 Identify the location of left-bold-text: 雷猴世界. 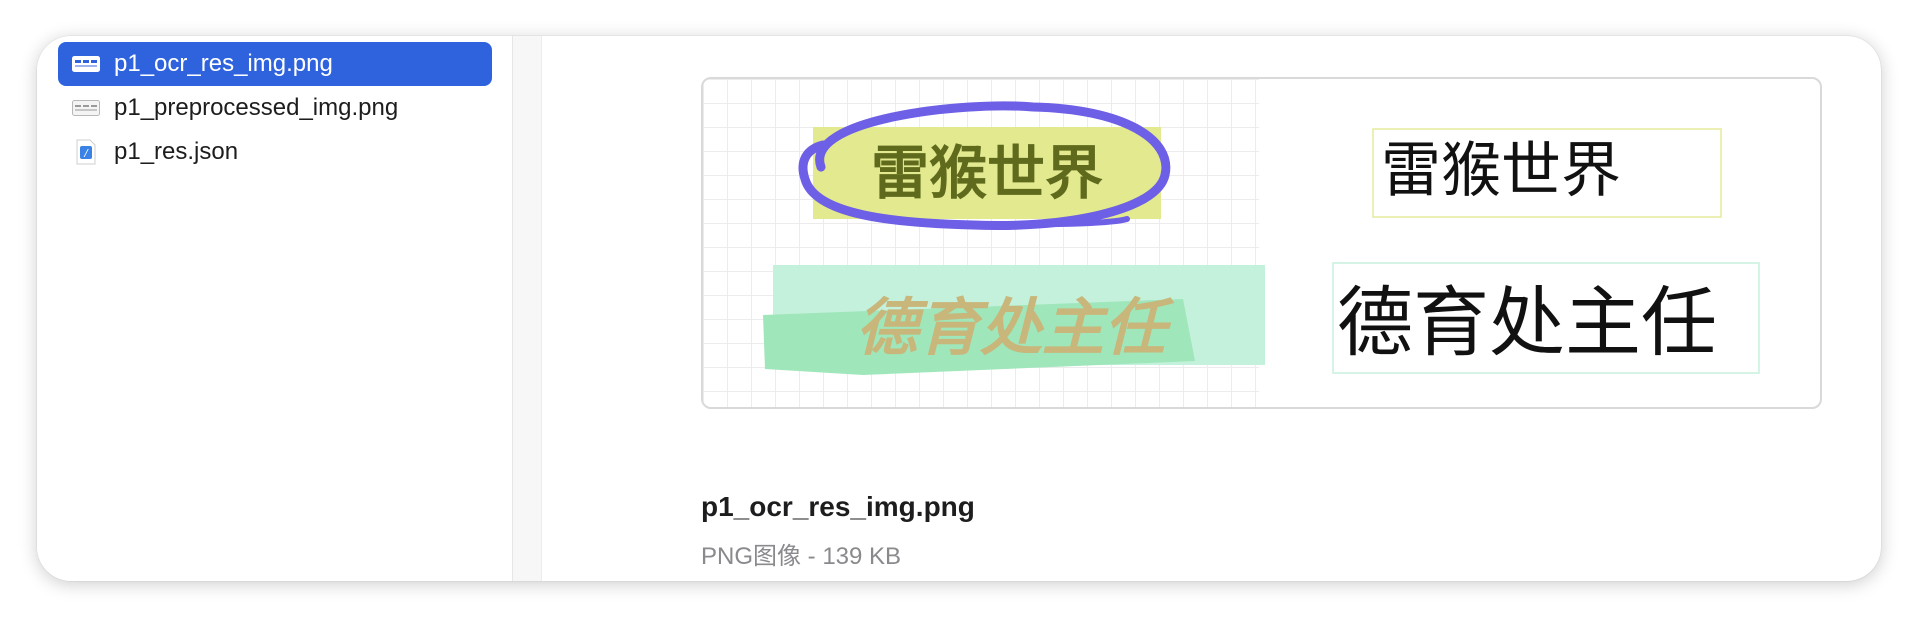
(987, 173).